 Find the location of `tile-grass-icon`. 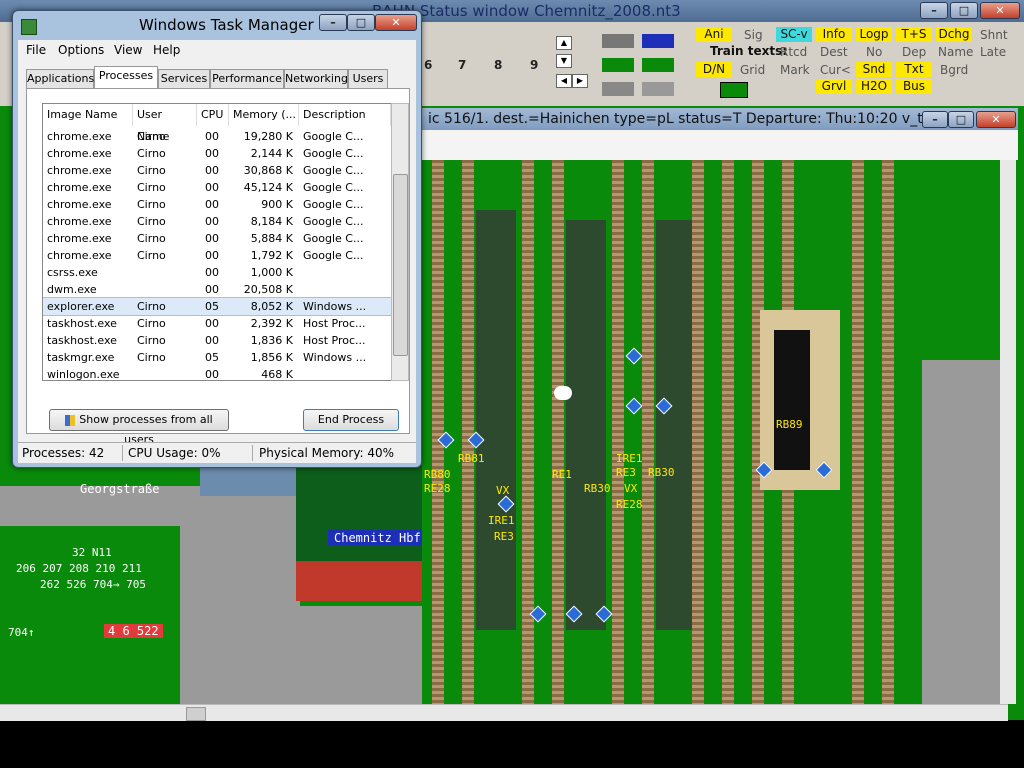

tile-grass-icon is located at coordinates (618, 65).